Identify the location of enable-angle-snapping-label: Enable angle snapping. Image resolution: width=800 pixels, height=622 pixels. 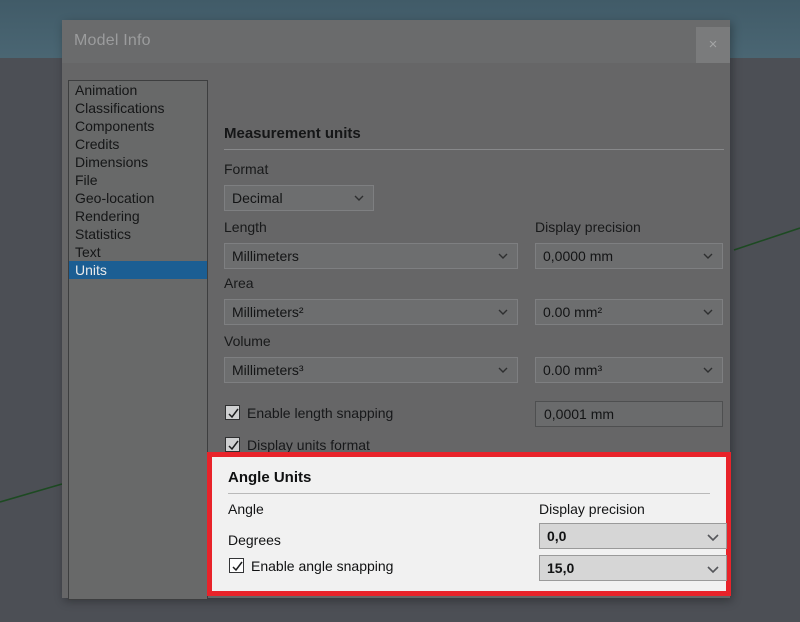
(322, 566).